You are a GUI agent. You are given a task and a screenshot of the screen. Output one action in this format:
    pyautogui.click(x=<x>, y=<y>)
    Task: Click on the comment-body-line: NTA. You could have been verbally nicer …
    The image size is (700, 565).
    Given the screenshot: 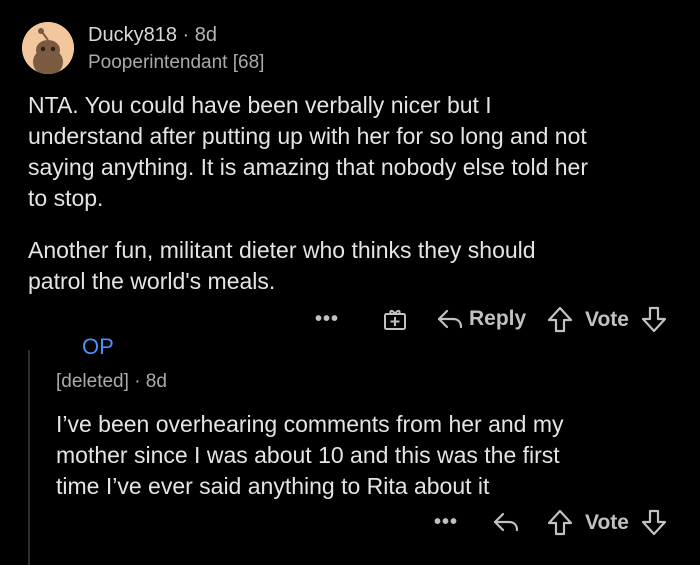 What is the action you would take?
    pyautogui.click(x=260, y=105)
    